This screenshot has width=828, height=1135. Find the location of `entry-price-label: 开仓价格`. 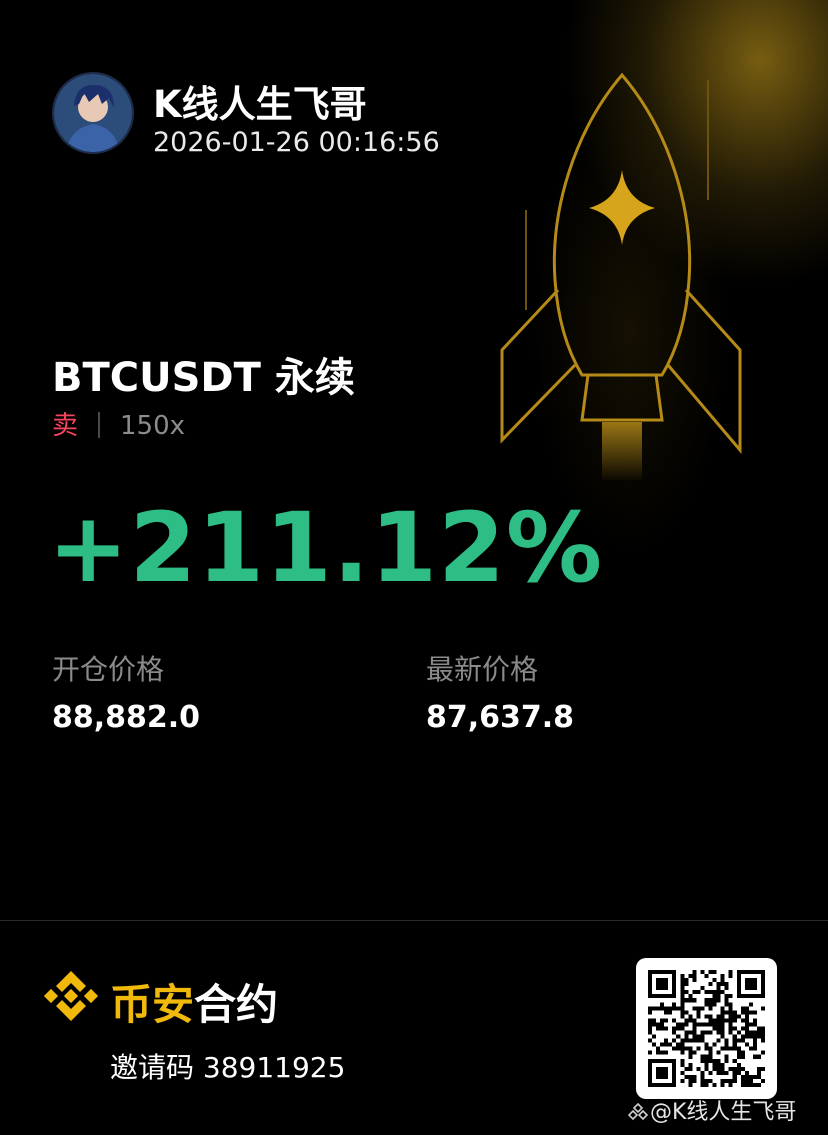

entry-price-label: 开仓价格 is located at coordinates (108, 669).